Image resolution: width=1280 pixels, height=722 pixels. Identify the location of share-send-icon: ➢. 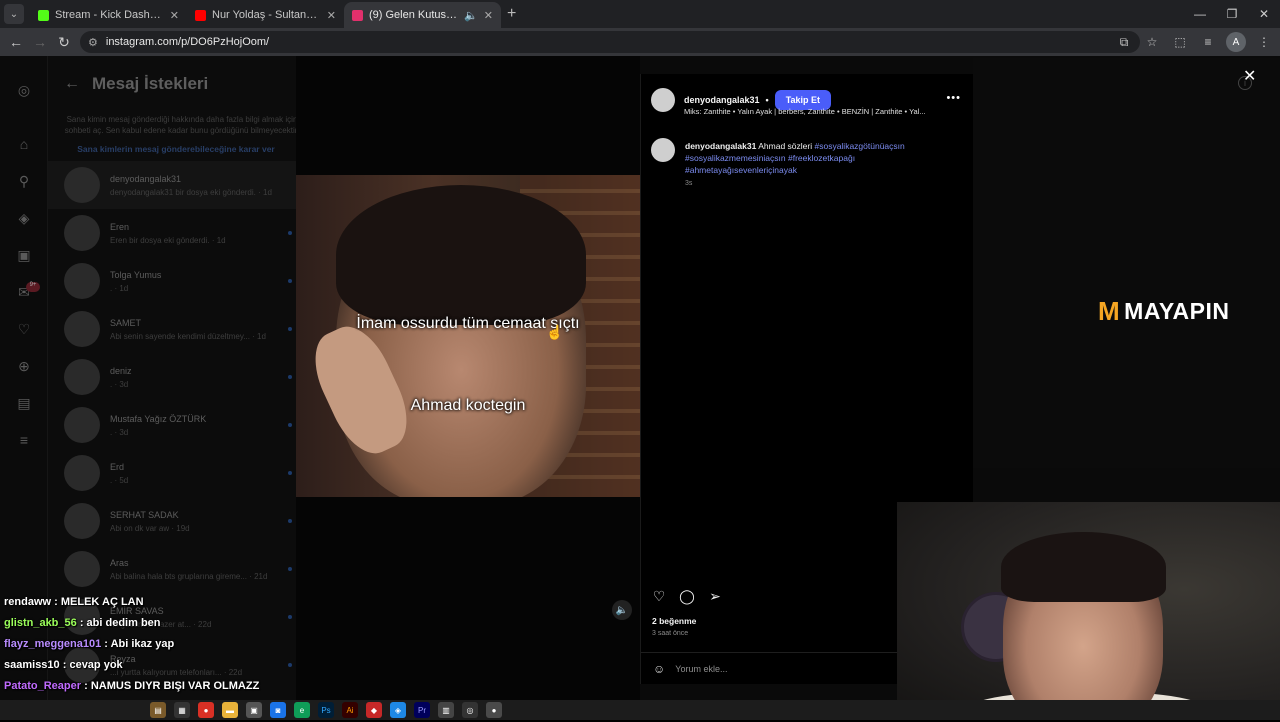
(715, 596).